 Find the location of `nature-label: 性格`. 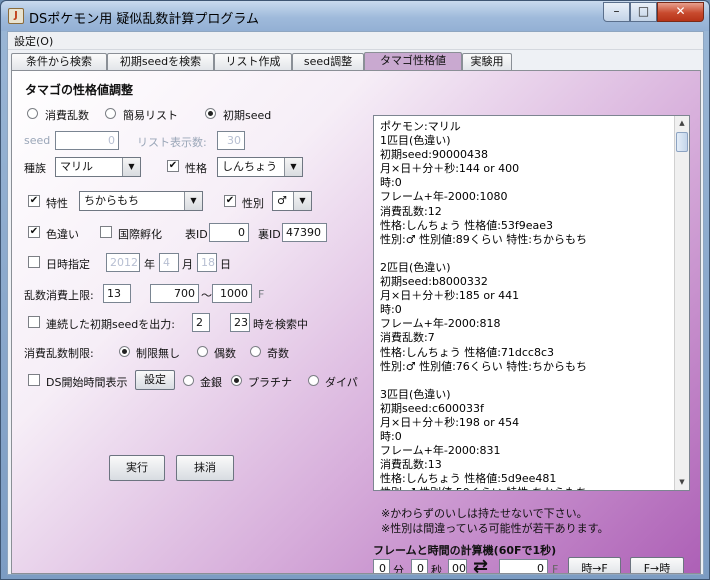

nature-label: 性格 is located at coordinates (196, 168).